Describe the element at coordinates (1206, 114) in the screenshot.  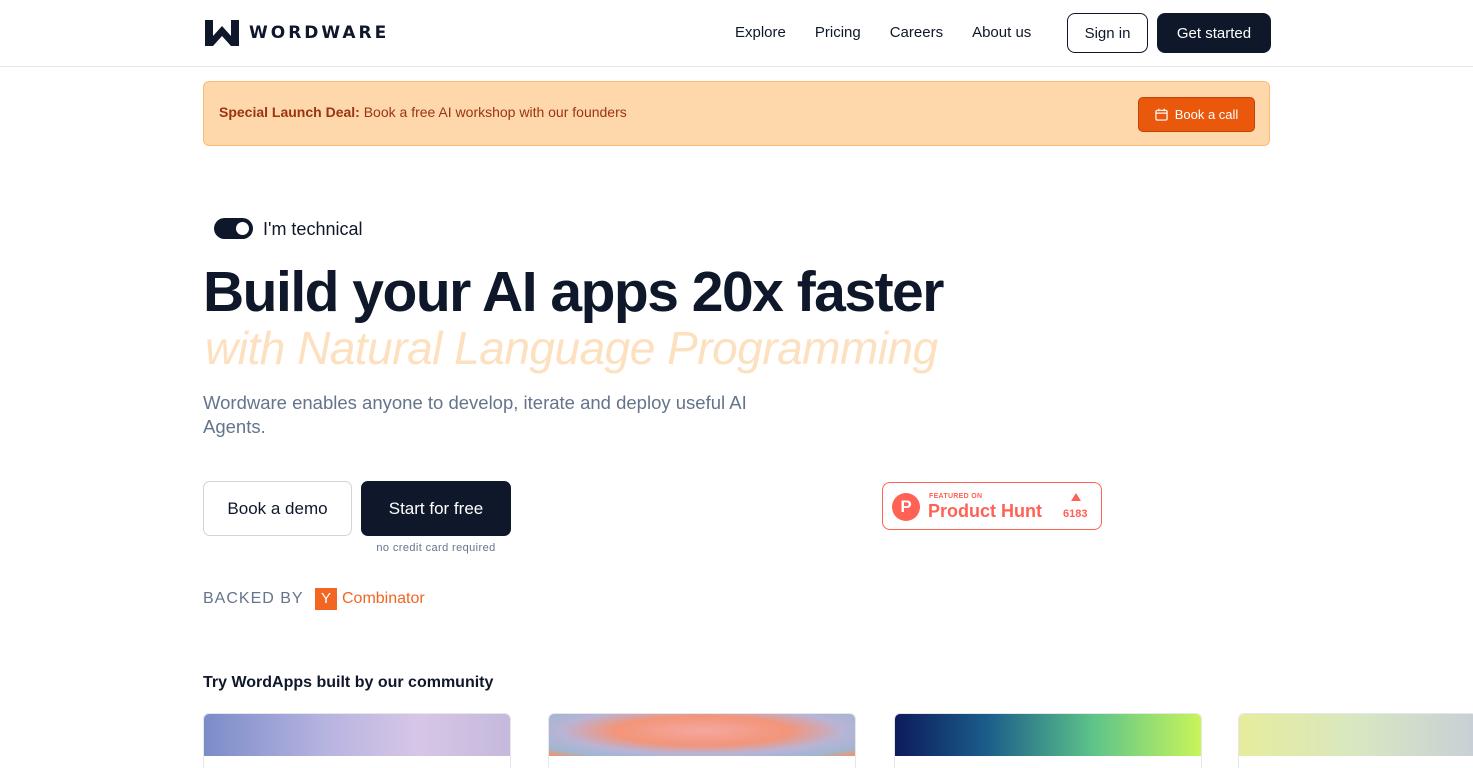
I see `book-a-call-label: Book a call` at that location.